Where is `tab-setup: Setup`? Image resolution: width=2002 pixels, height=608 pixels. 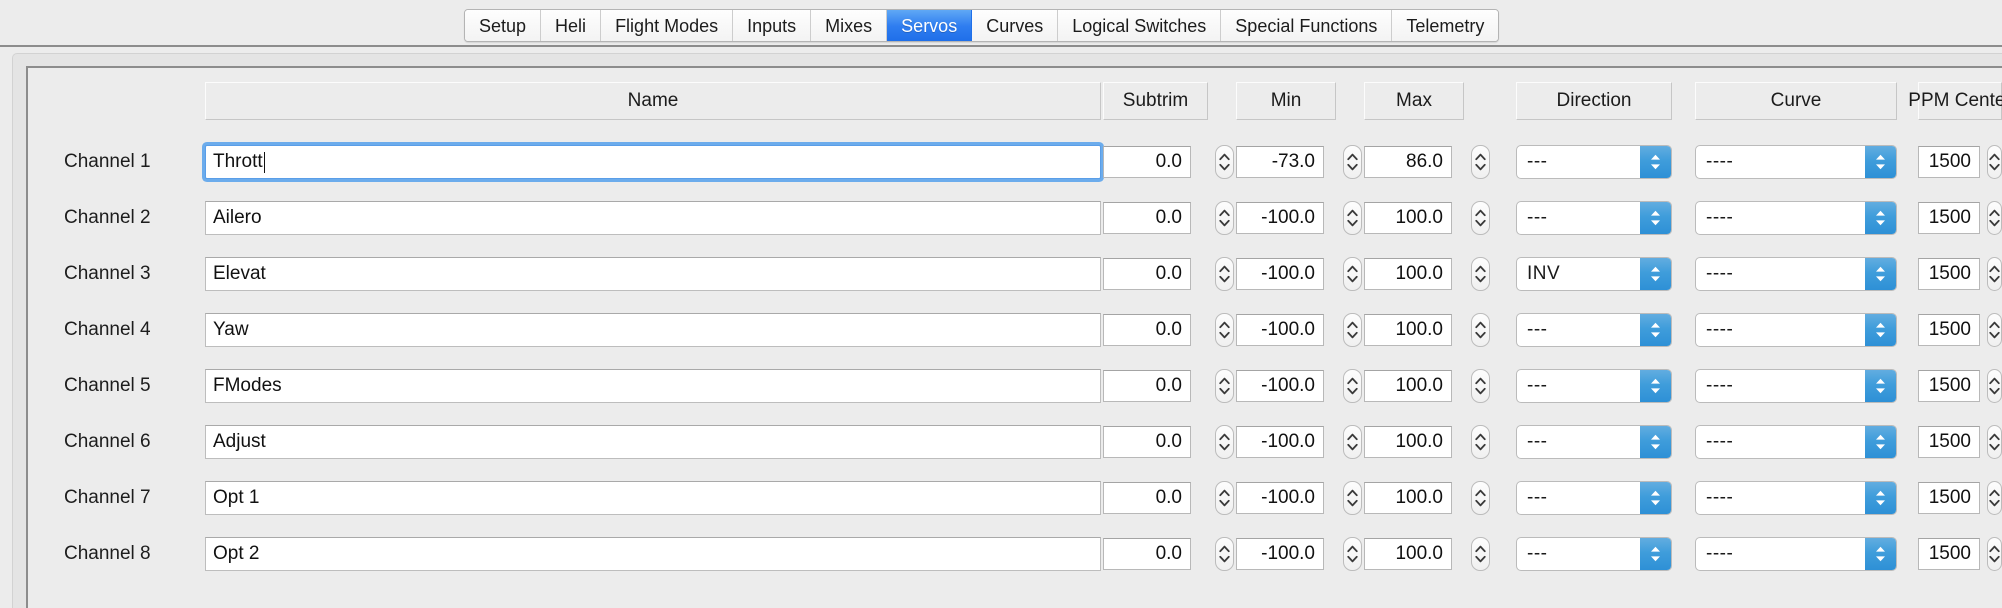 tab-setup: Setup is located at coordinates (503, 25).